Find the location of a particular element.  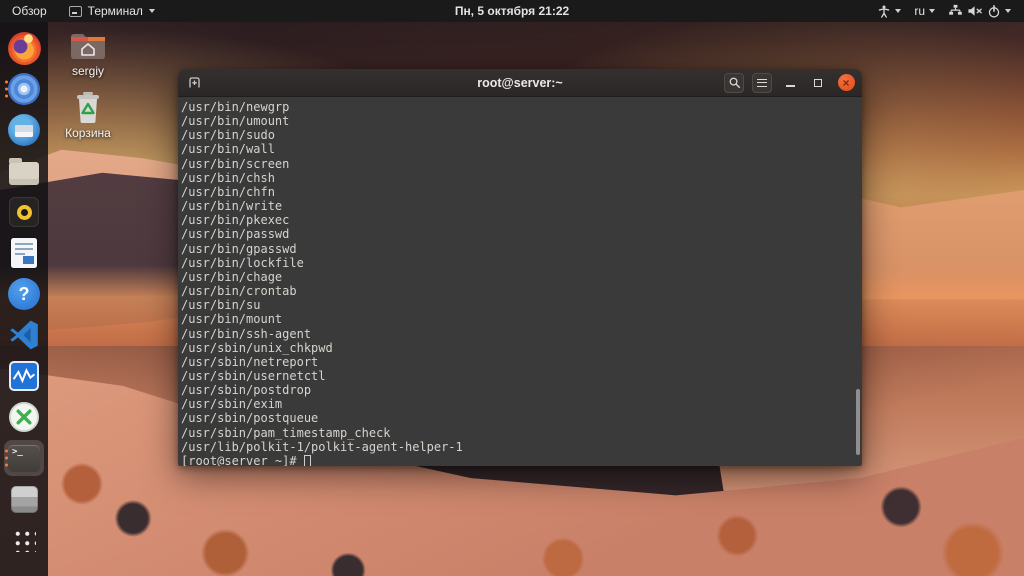

dock-item-system-monitor is located at coordinates (24, 376).